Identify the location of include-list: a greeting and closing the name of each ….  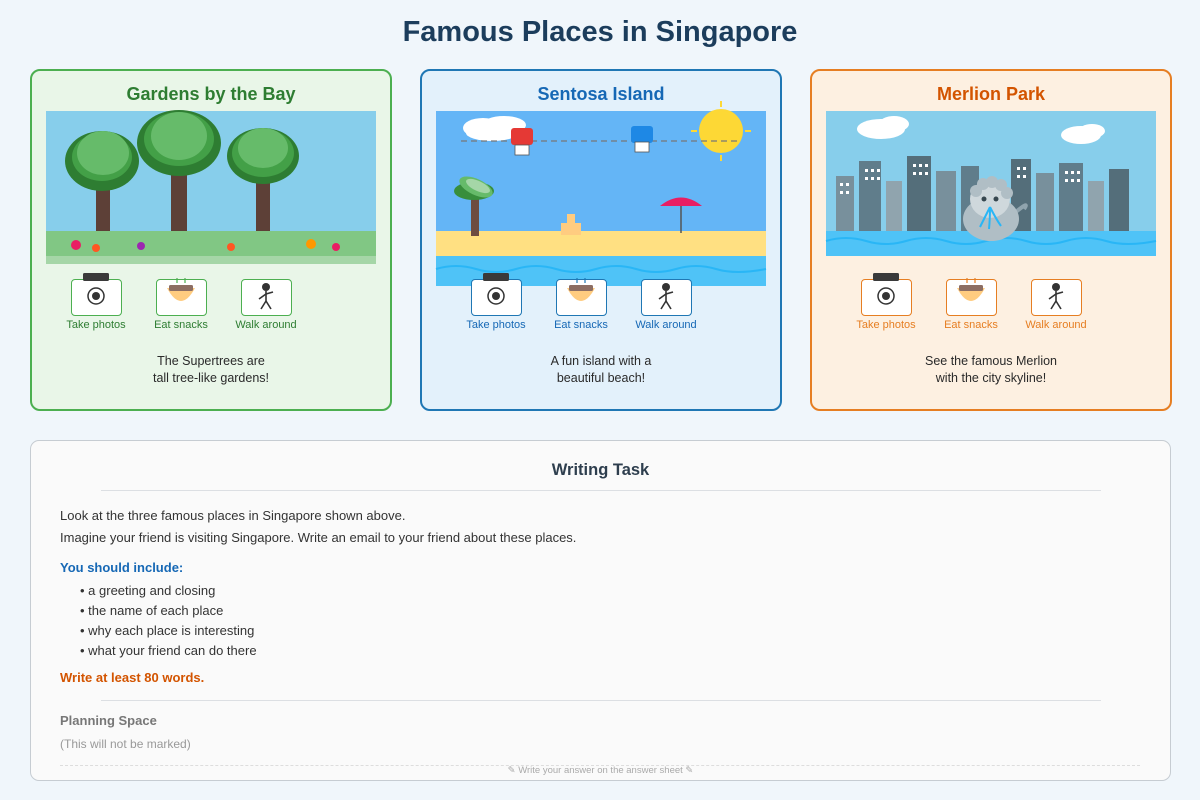
(168, 621).